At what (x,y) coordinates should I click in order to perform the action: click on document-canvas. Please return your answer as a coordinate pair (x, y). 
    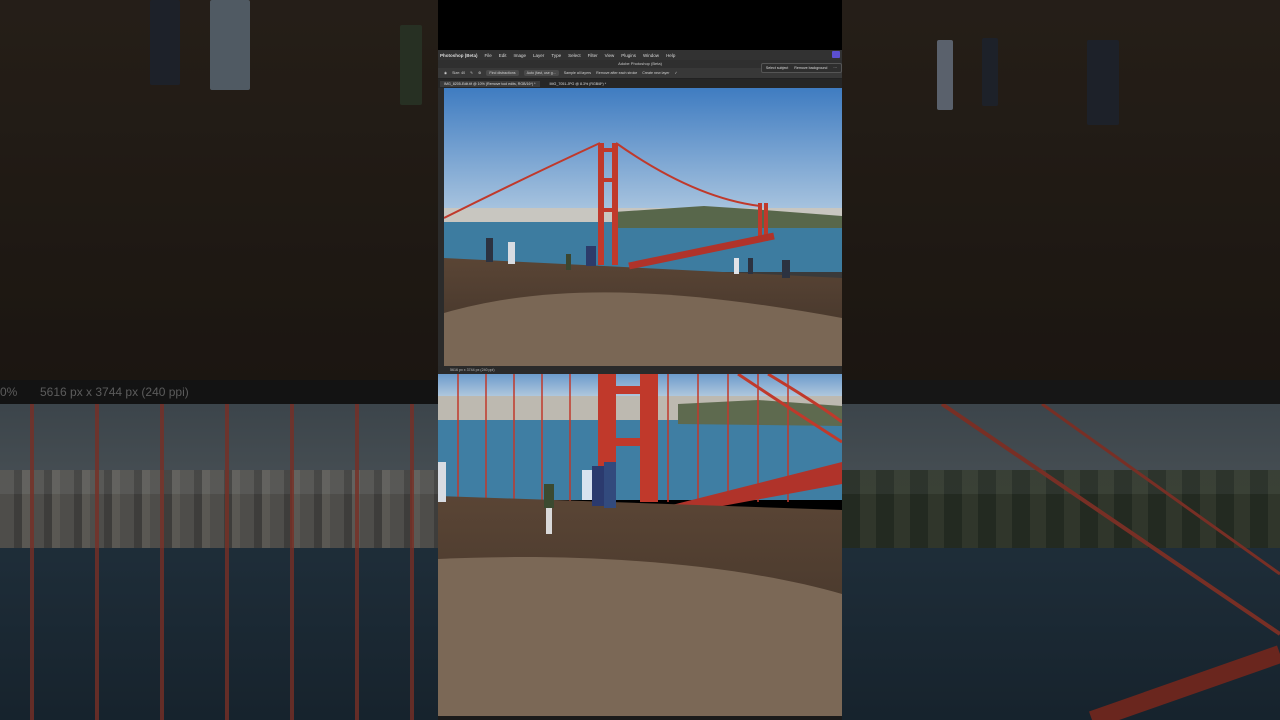
    Looking at the image, I should click on (643, 227).